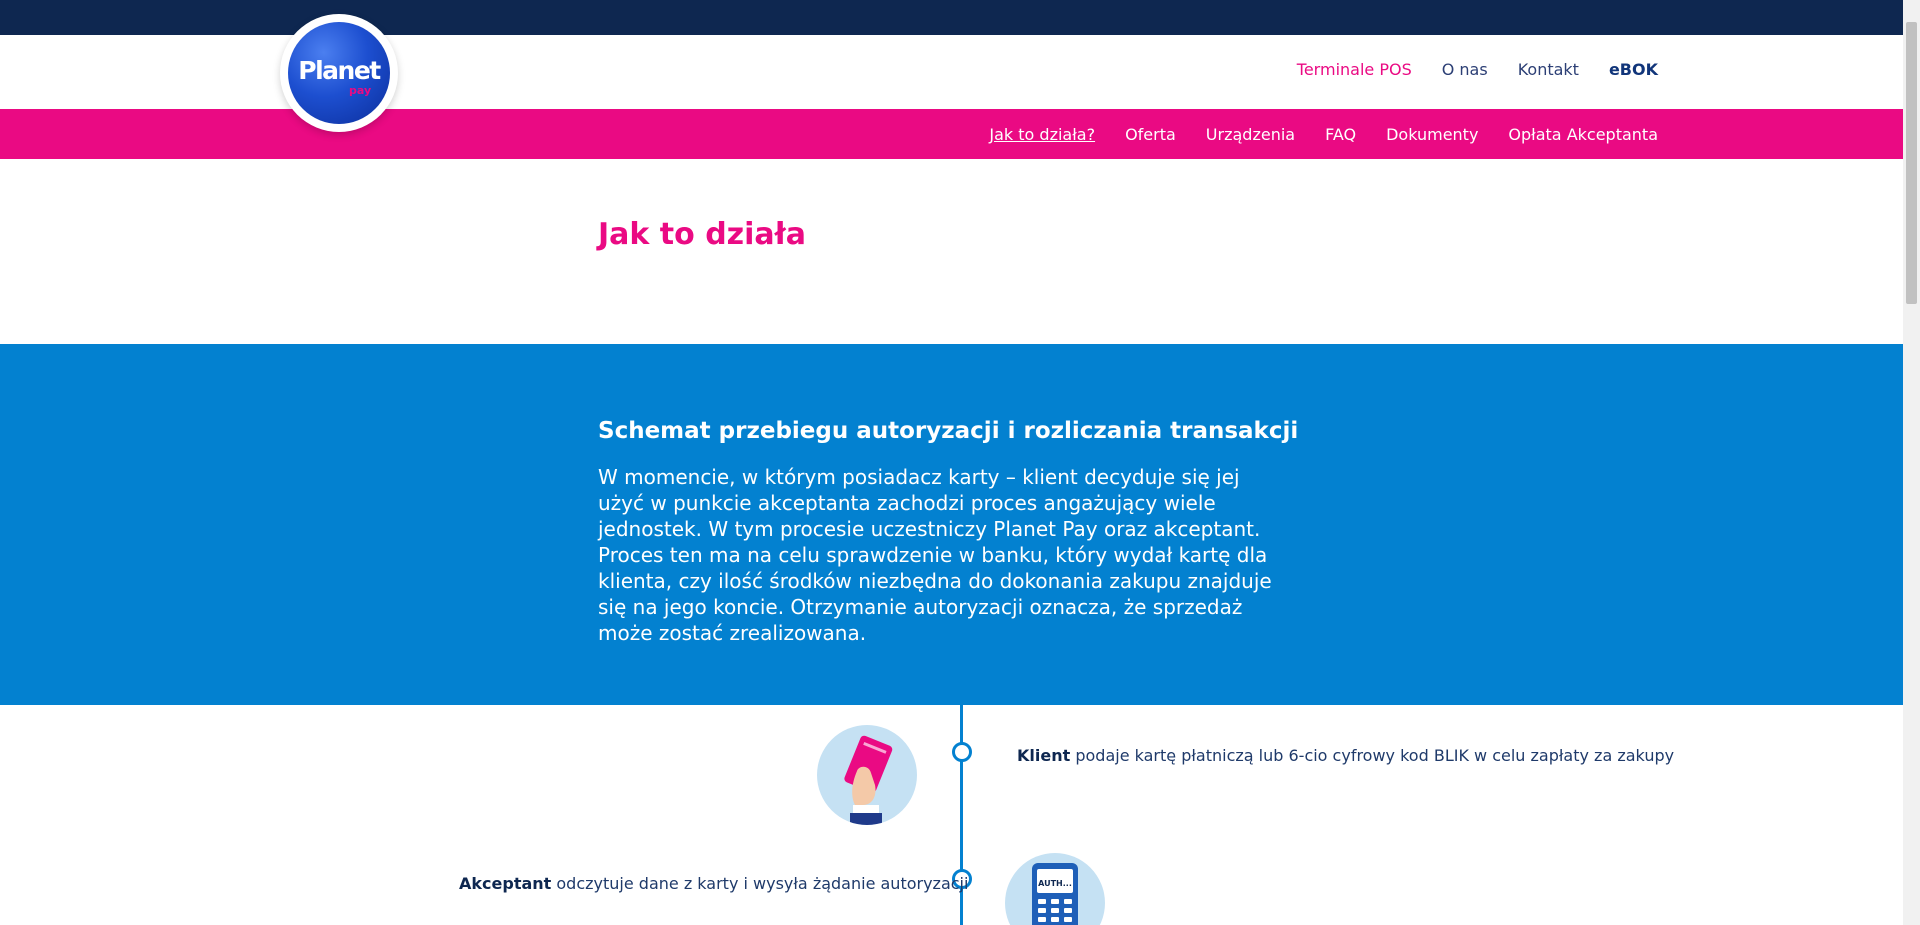  What do you see at coordinates (867, 775) in the screenshot?
I see `card-hand-icon` at bounding box center [867, 775].